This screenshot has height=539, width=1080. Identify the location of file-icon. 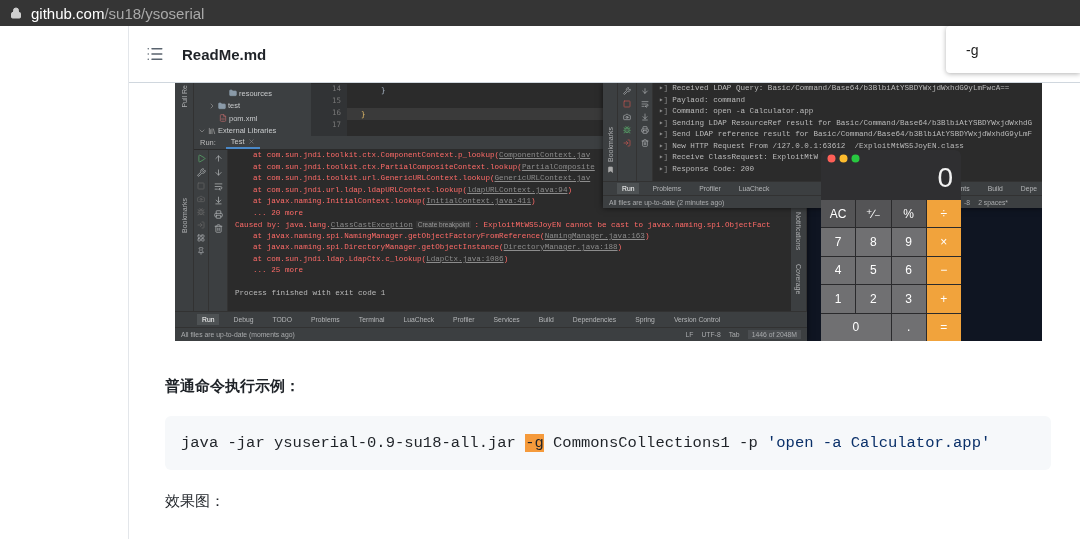
(223, 118).